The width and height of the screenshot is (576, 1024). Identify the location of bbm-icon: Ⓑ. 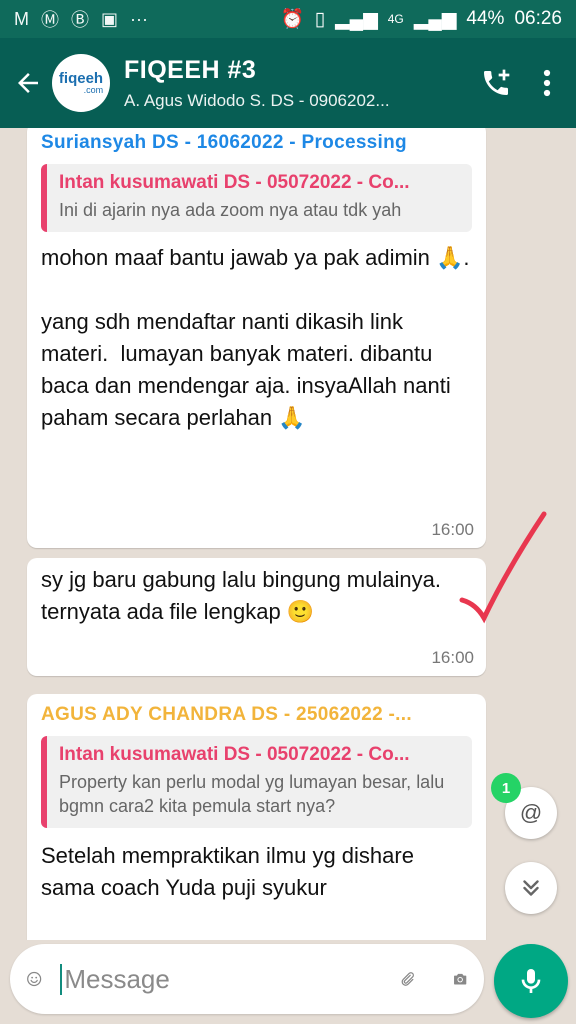
(80, 20).